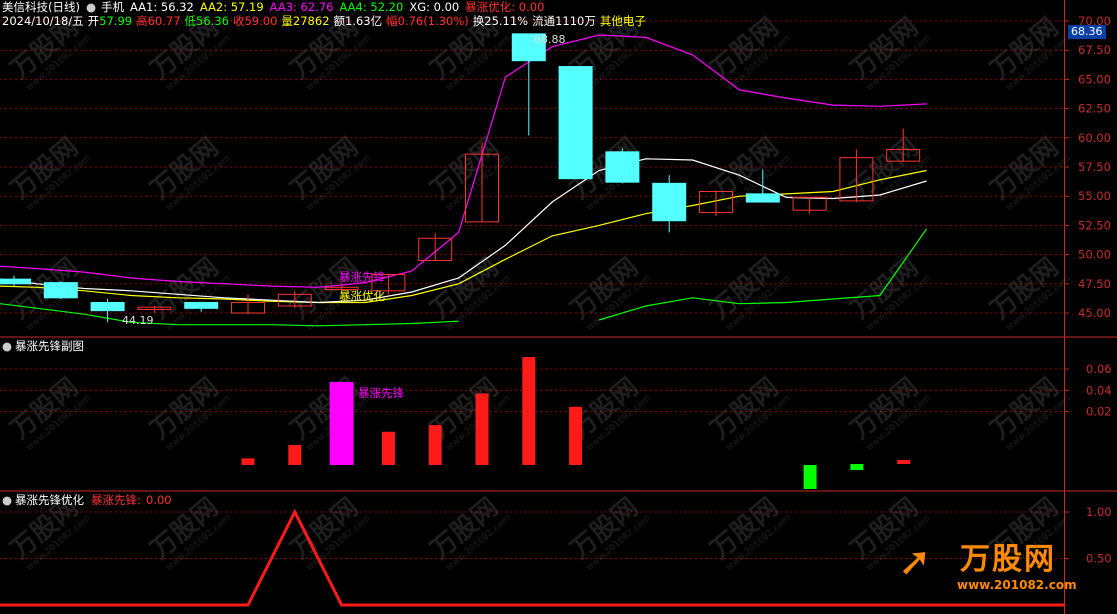 Image resolution: width=1117 pixels, height=614 pixels. I want to click on brand-logo: 万股网, so click(1008, 559).